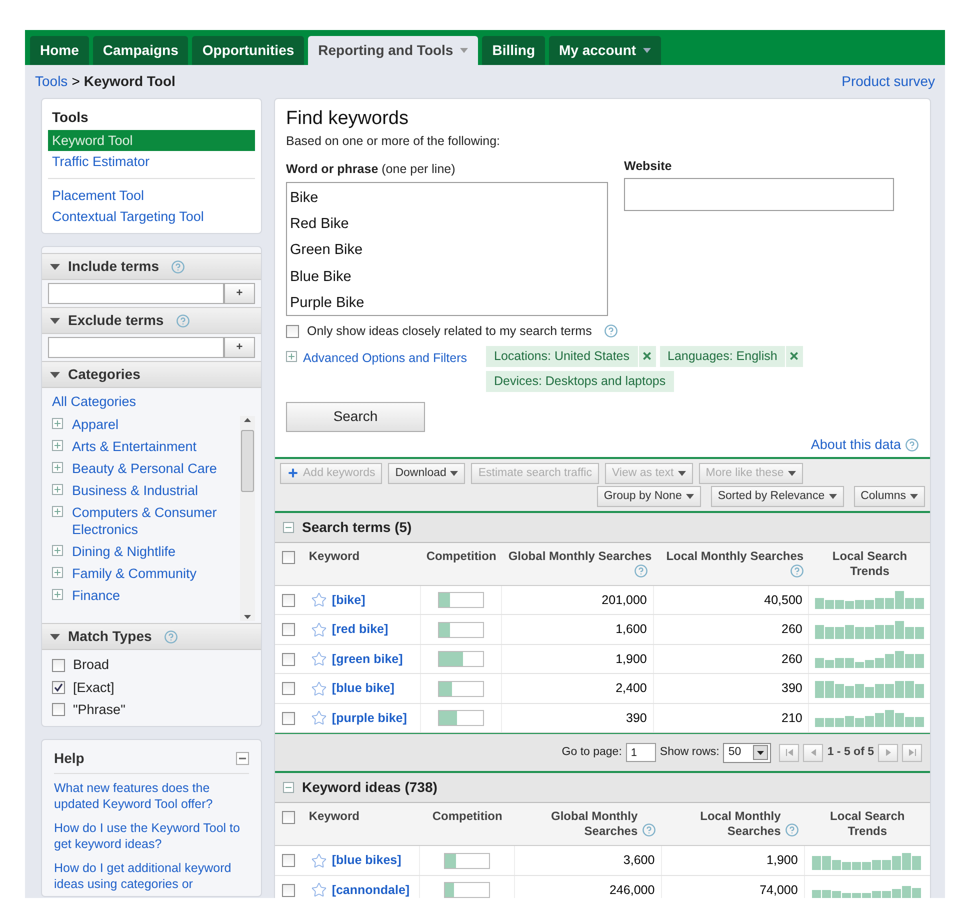  I want to click on search-button: Search, so click(355, 417).